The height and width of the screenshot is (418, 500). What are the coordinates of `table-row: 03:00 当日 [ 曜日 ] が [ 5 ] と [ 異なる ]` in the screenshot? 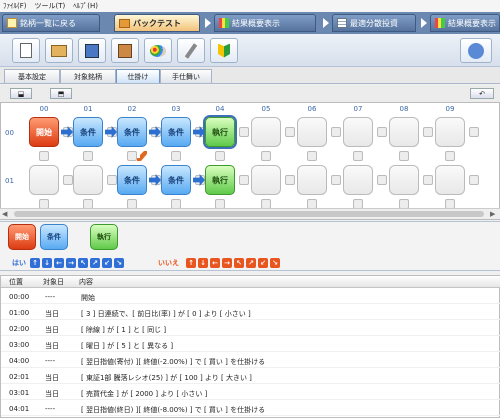 It's located at (250, 345).